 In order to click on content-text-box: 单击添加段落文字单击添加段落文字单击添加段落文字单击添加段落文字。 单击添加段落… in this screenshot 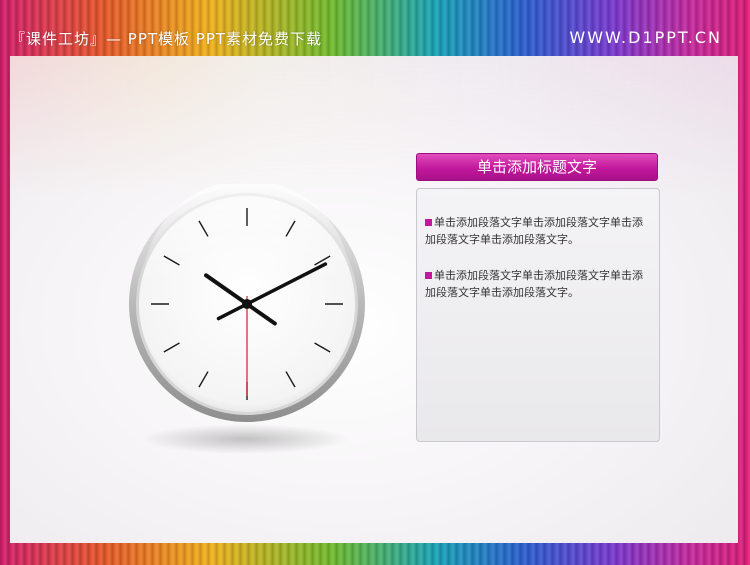, I will do `click(538, 315)`.